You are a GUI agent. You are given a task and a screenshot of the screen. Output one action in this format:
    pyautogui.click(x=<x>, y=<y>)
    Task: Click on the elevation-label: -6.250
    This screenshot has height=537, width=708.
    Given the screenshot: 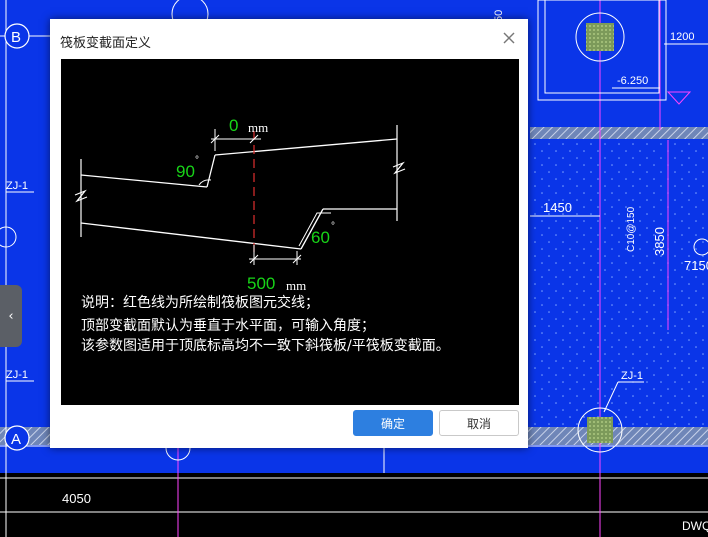 What is the action you would take?
    pyautogui.click(x=632, y=81)
    